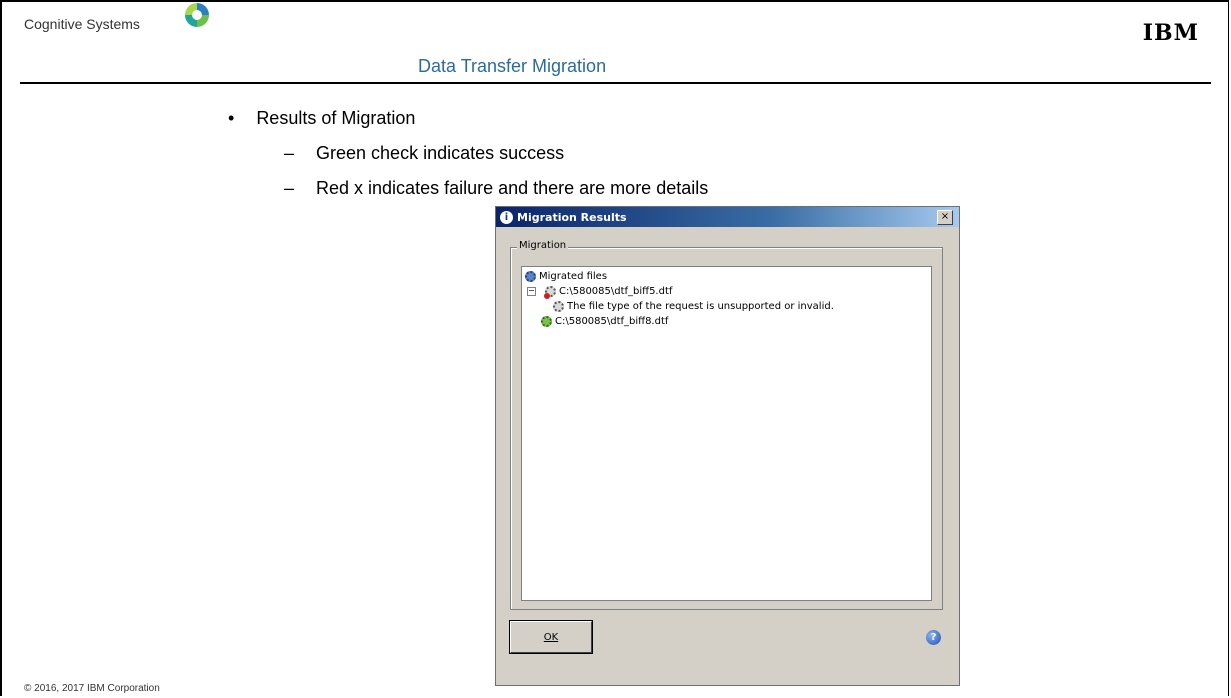  I want to click on tree-item-error: − C:\580085\dtf_biff5.dtf, so click(600, 292).